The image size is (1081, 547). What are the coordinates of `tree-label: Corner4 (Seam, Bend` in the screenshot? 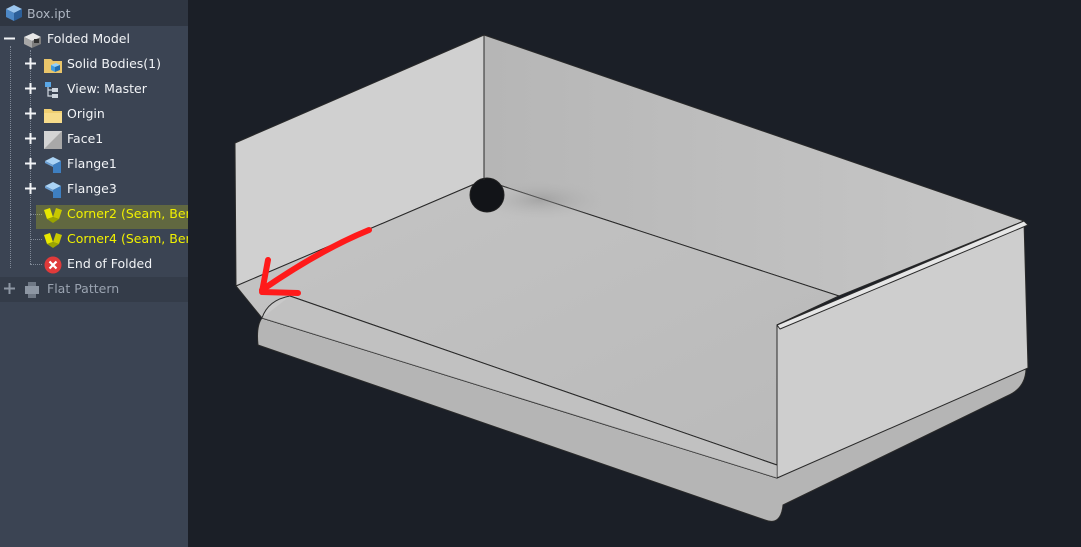 It's located at (127, 238).